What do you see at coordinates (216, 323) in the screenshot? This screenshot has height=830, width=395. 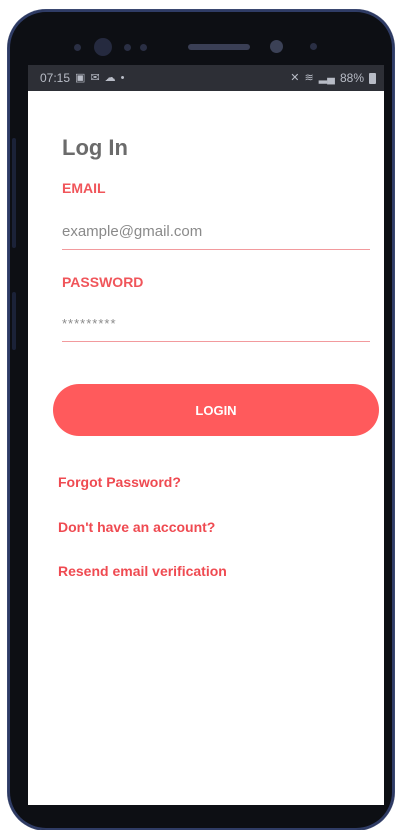 I see `password-field` at bounding box center [216, 323].